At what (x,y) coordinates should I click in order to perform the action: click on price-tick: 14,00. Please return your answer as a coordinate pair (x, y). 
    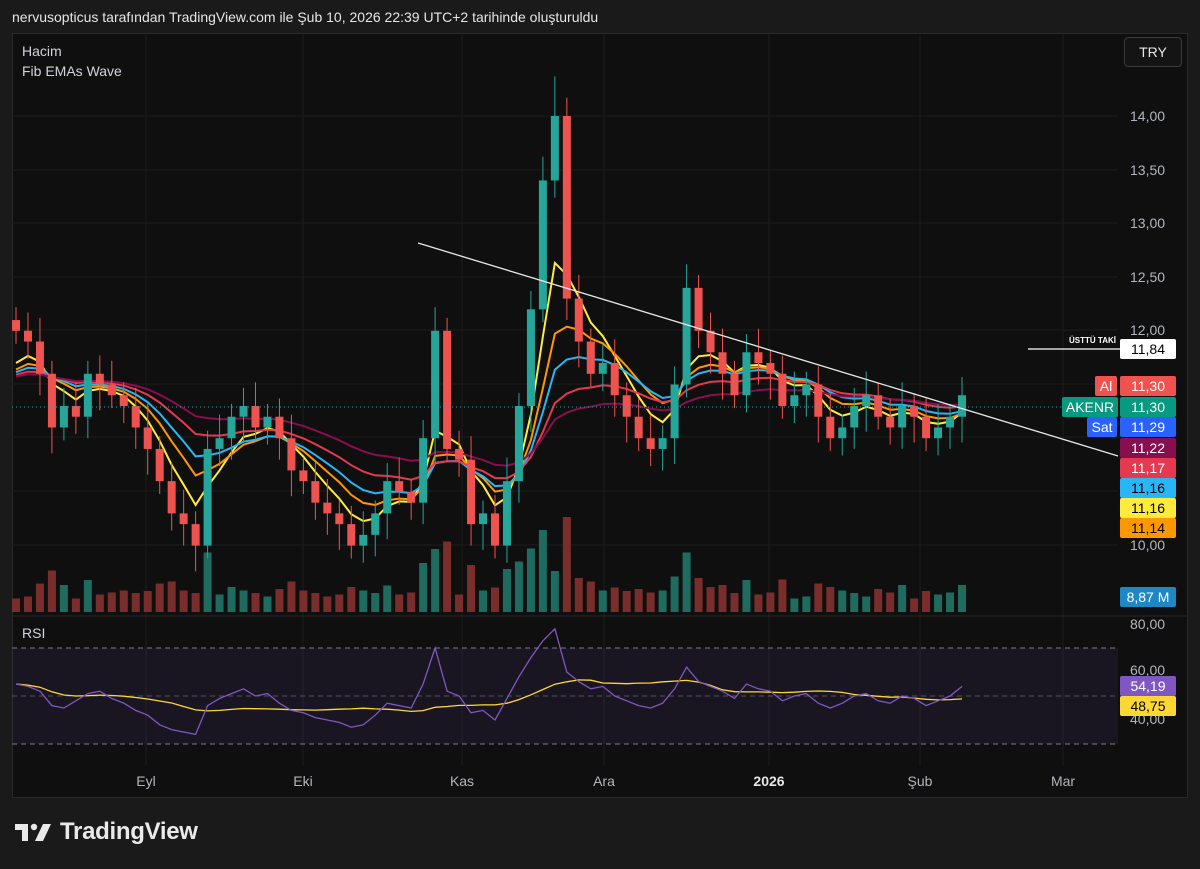
    Looking at the image, I should click on (1147, 116).